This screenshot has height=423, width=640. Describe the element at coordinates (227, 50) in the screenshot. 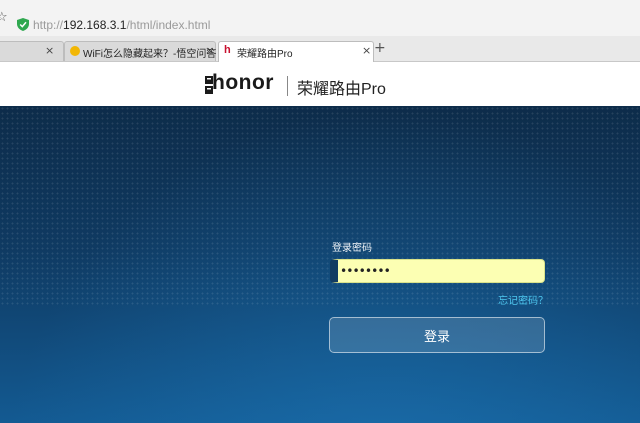

I see `honor-favicon-icon: h` at that location.